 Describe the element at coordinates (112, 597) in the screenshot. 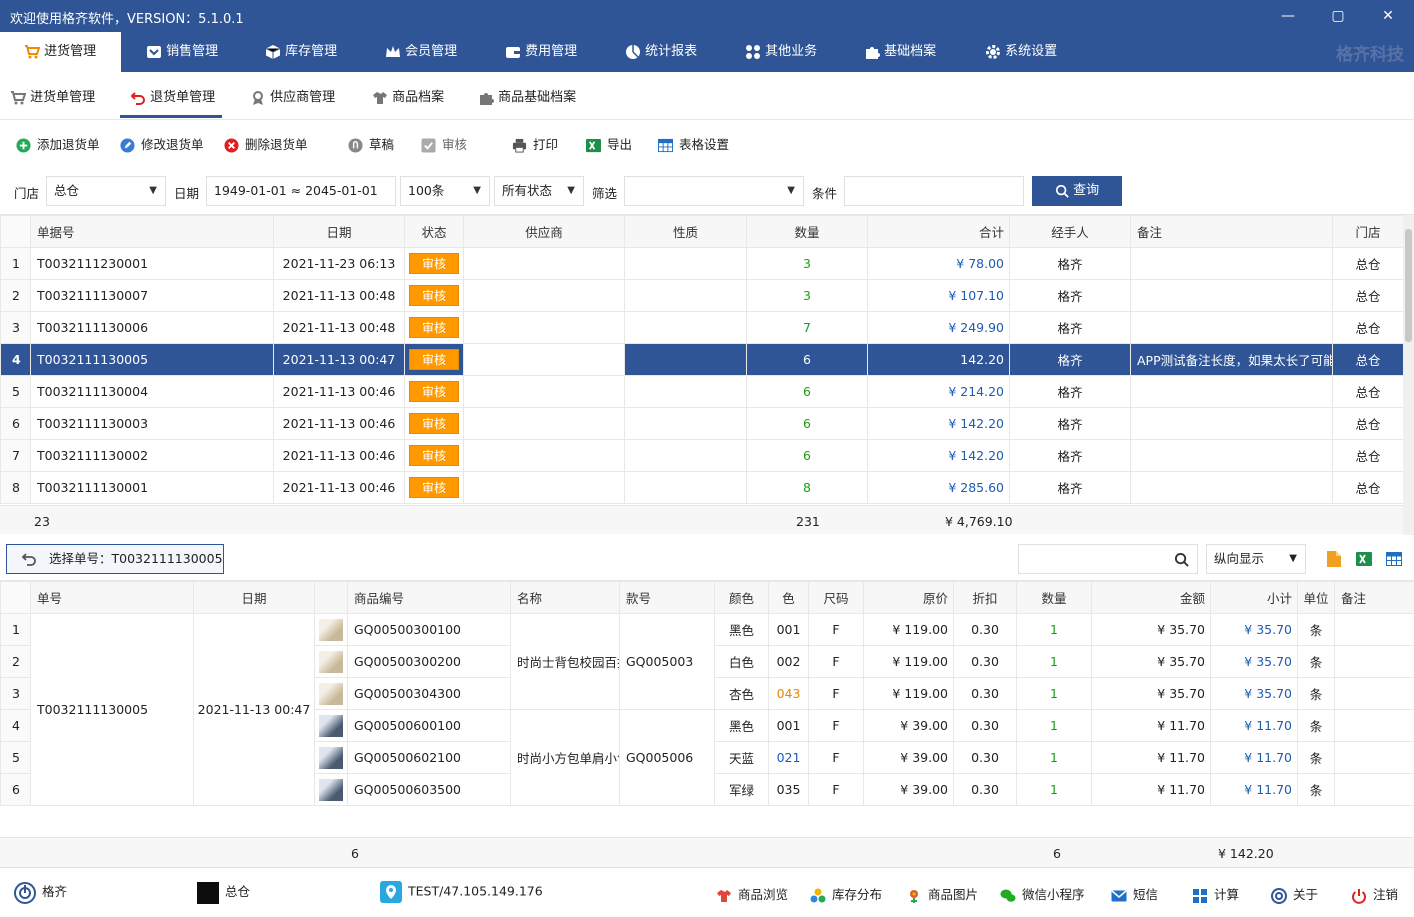

I see `column-header: 单号` at that location.